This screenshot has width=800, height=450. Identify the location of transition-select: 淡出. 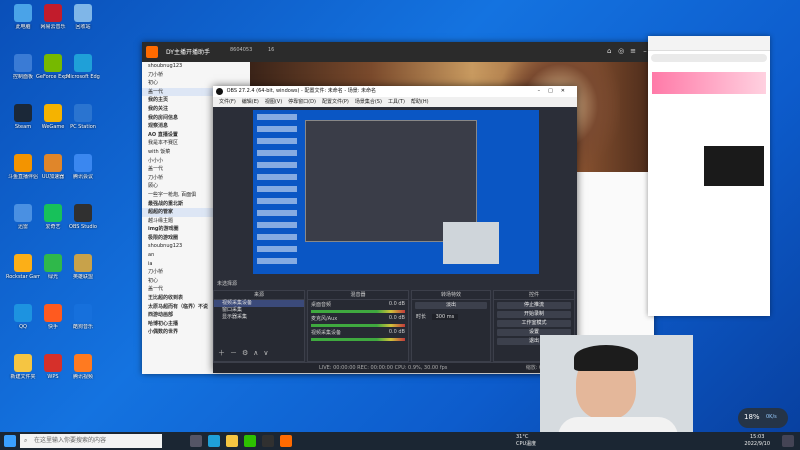
(451, 305).